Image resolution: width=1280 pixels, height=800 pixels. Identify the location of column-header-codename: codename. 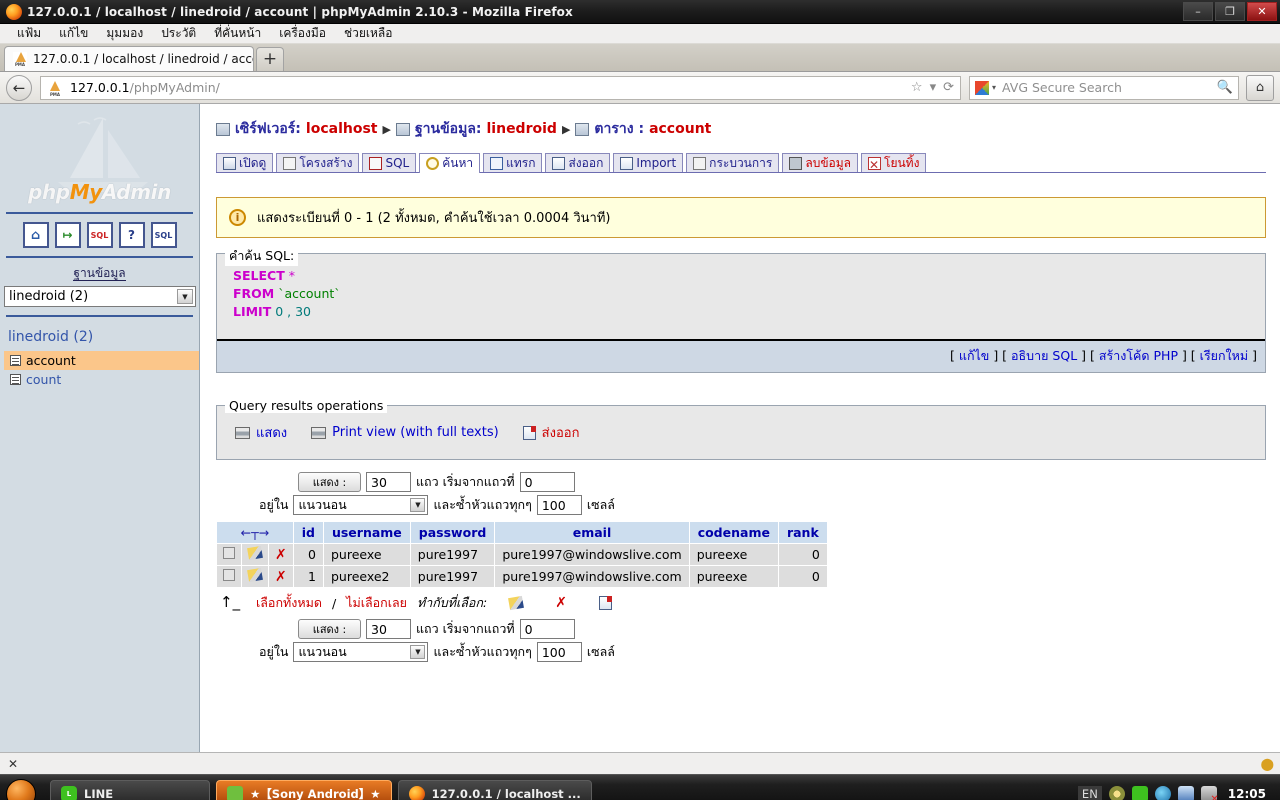
(733, 533).